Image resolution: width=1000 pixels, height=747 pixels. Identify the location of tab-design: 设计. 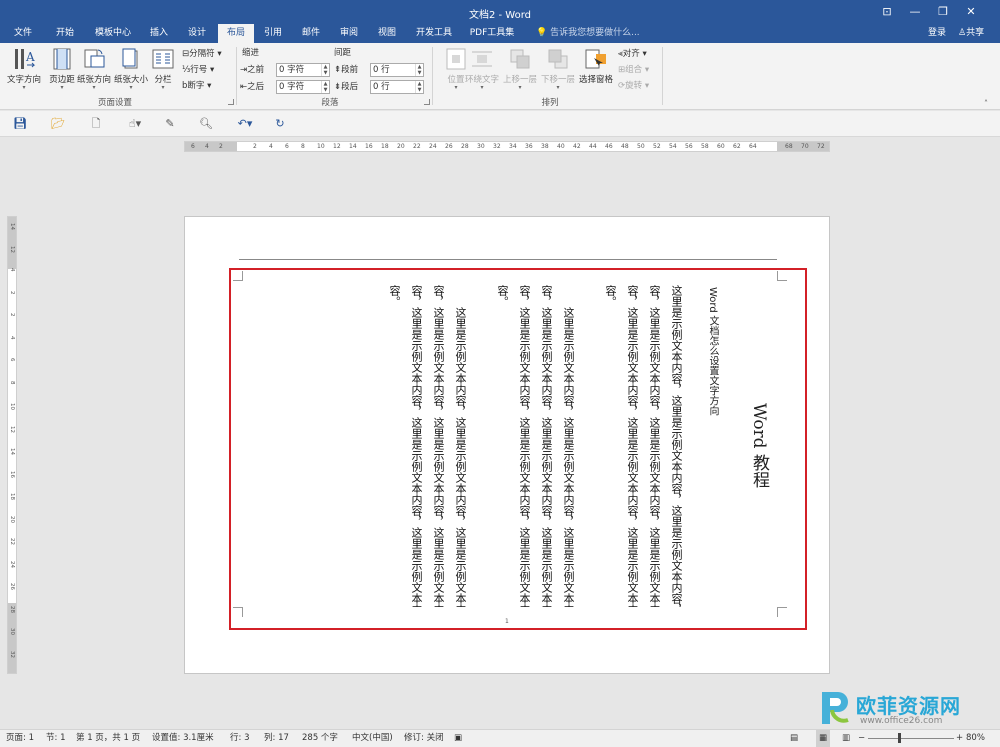
(197, 33).